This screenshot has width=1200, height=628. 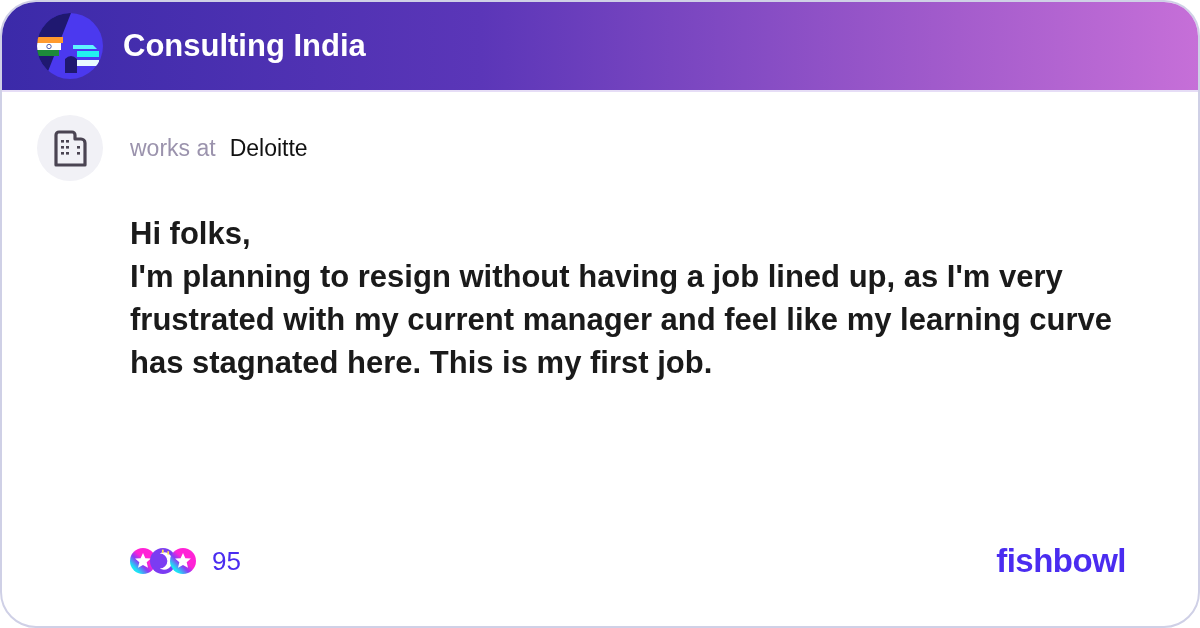 I want to click on star-reaction-icon, so click(x=183, y=561).